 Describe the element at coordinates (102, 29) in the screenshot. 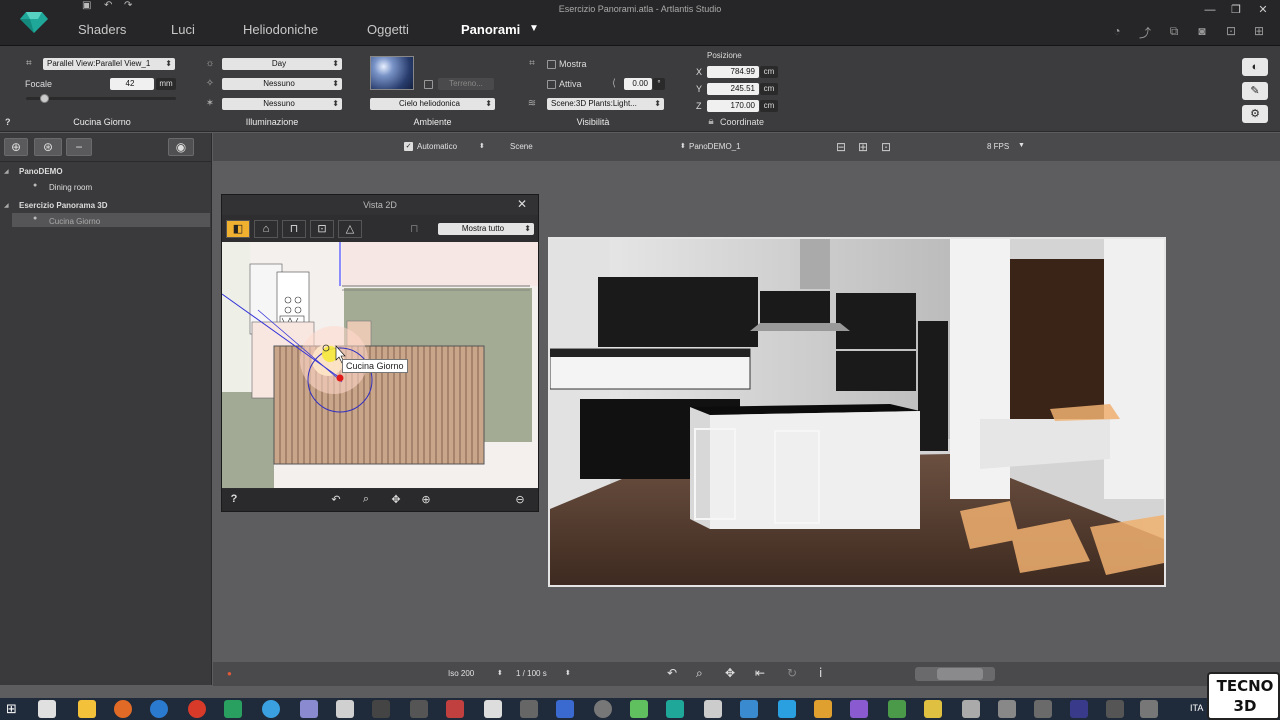

I see `menu-shaders: Shaders` at that location.